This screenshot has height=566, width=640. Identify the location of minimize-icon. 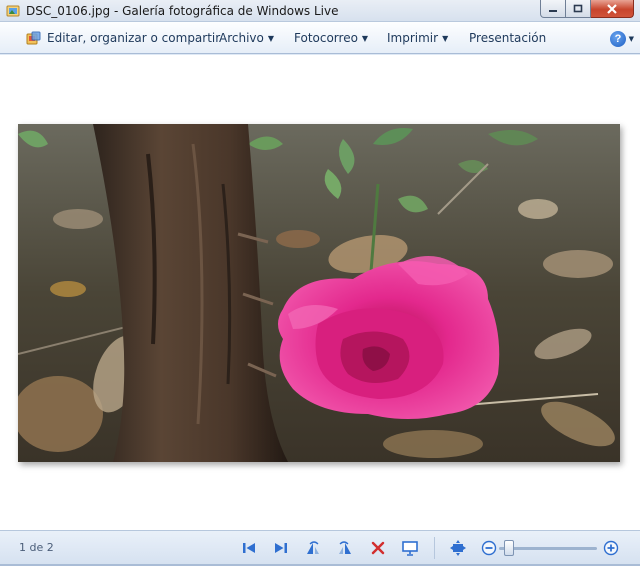
(553, 10).